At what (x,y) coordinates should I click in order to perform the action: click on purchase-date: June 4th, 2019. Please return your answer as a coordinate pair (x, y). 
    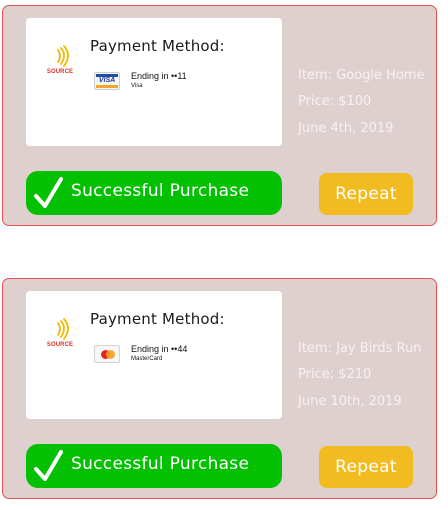
    Looking at the image, I should click on (346, 128).